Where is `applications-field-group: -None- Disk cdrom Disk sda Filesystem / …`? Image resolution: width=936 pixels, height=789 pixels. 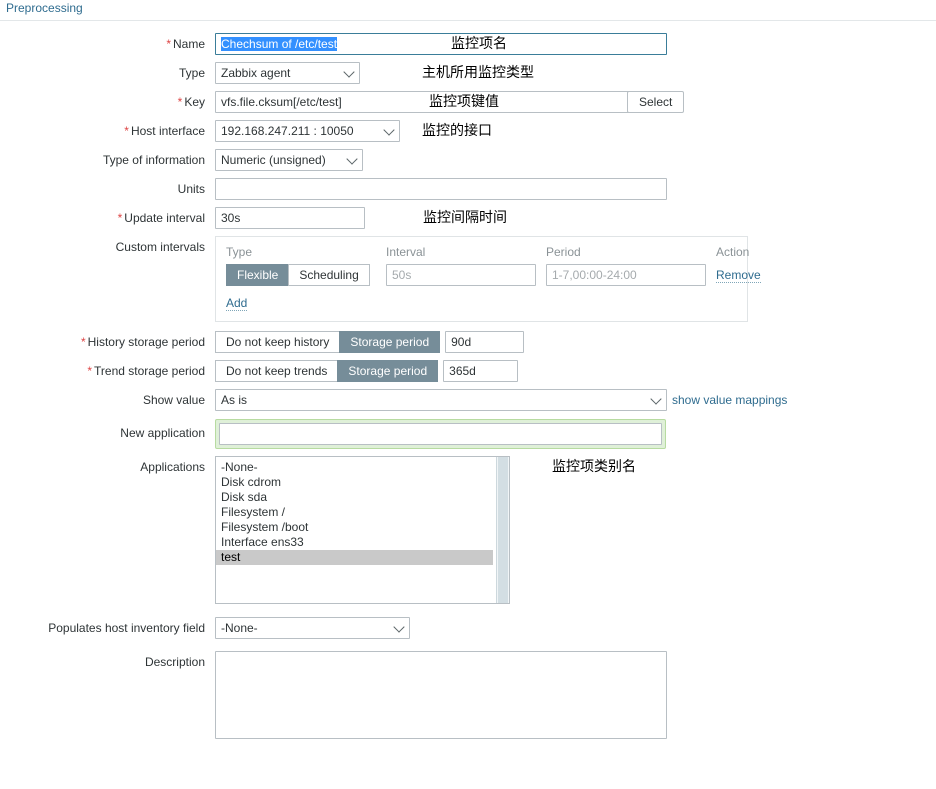 applications-field-group: -None- Disk cdrom Disk sda Filesystem / … is located at coordinates (425, 530).